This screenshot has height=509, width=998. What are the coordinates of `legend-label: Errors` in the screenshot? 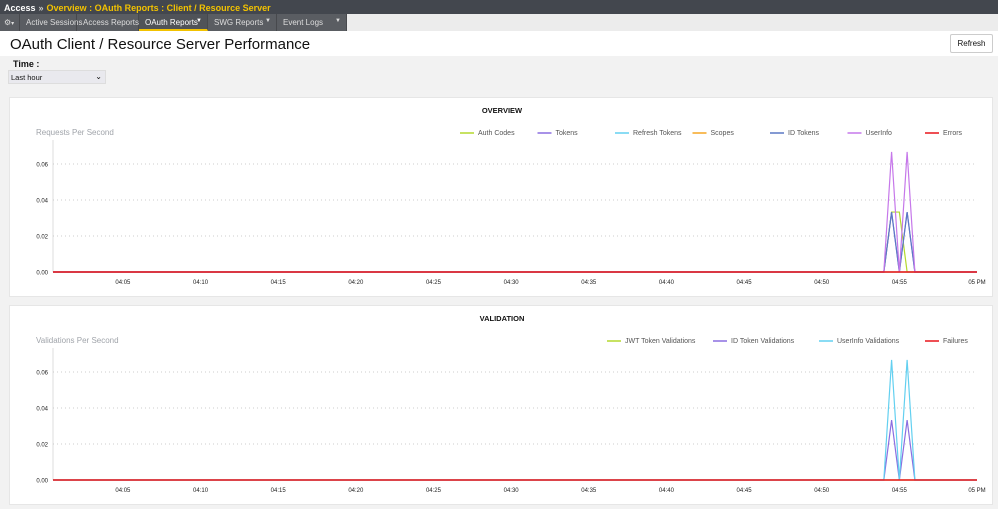 It's located at (953, 133).